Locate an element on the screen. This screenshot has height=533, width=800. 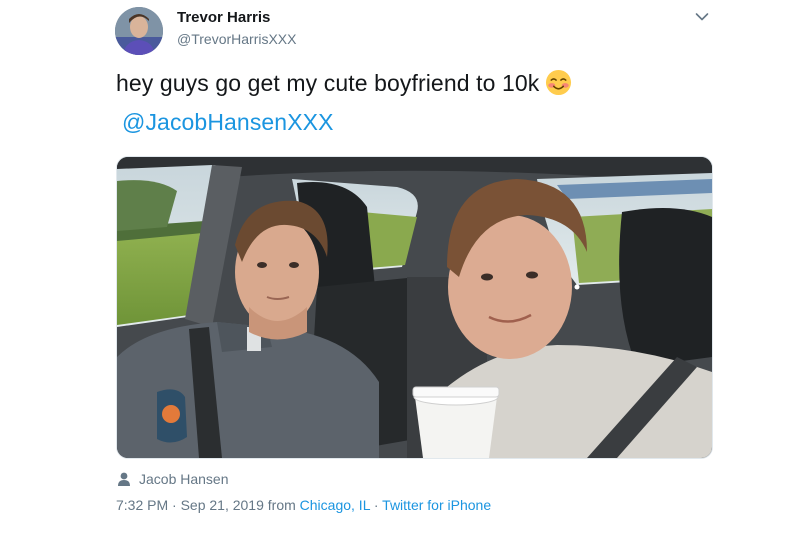
avatar is located at coordinates (139, 31).